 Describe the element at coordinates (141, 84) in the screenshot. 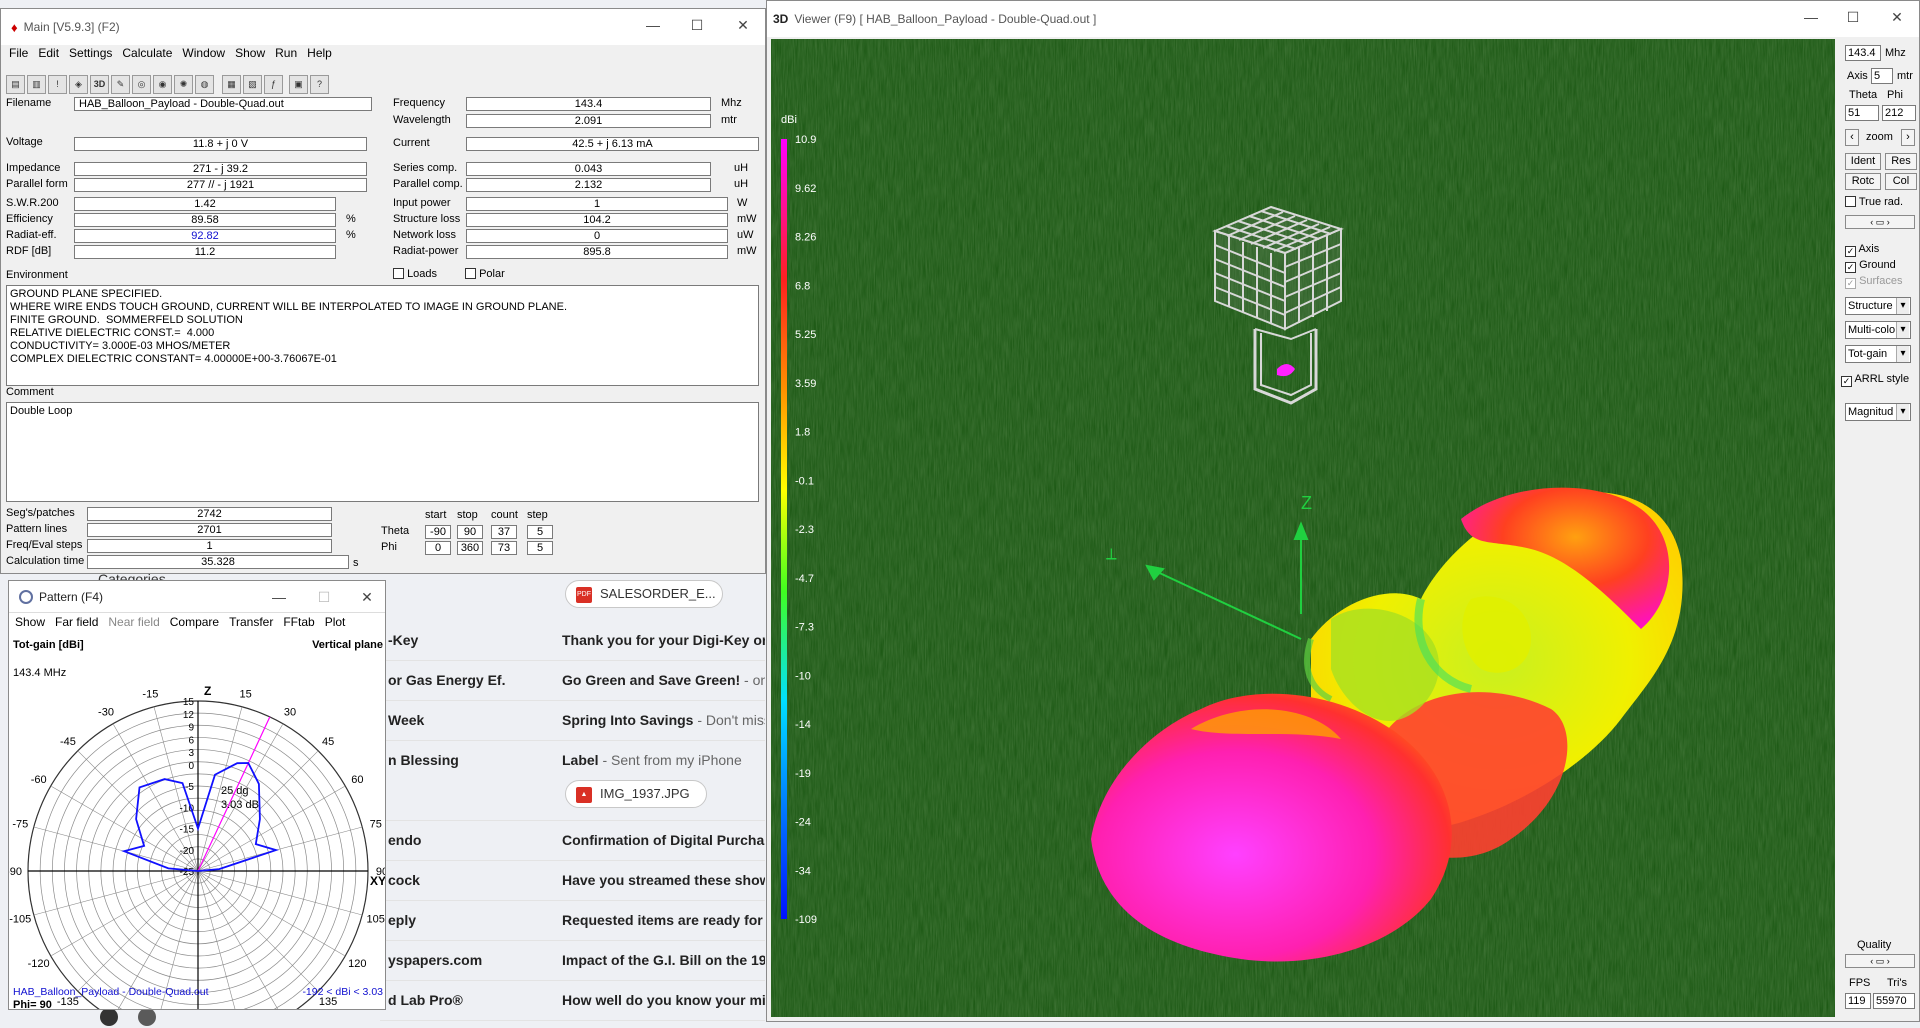

I see `globe-icon: ◎` at that location.